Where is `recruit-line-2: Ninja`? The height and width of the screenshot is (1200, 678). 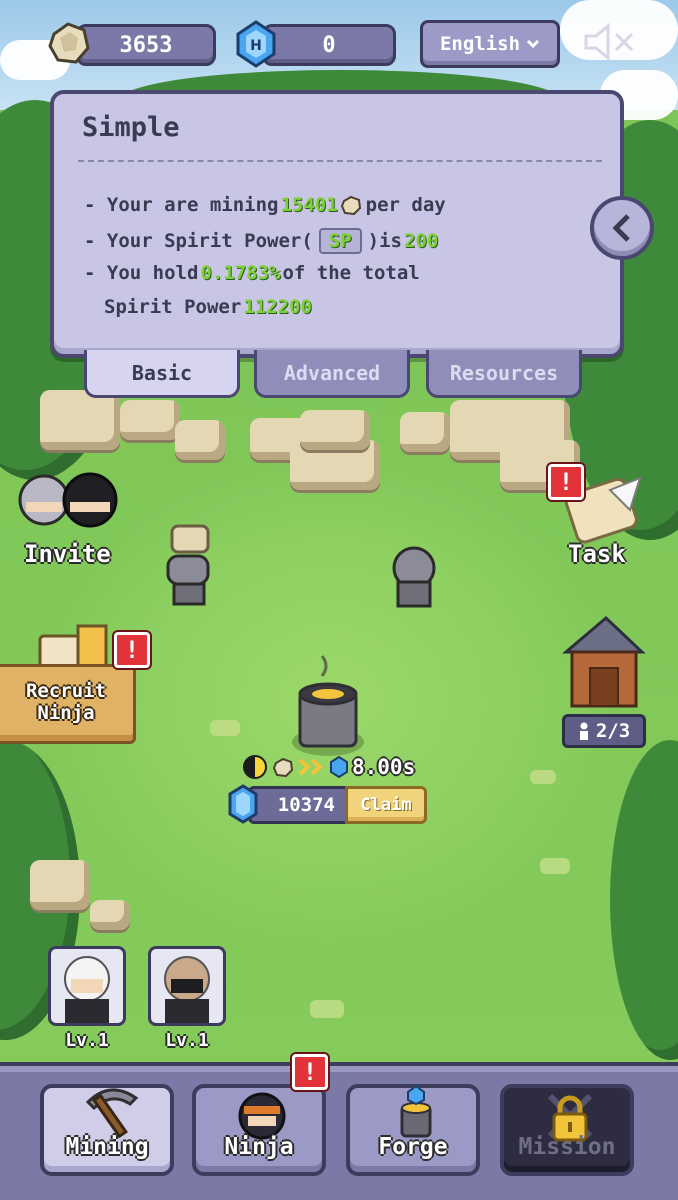 recruit-line-2: Ninja is located at coordinates (66, 713).